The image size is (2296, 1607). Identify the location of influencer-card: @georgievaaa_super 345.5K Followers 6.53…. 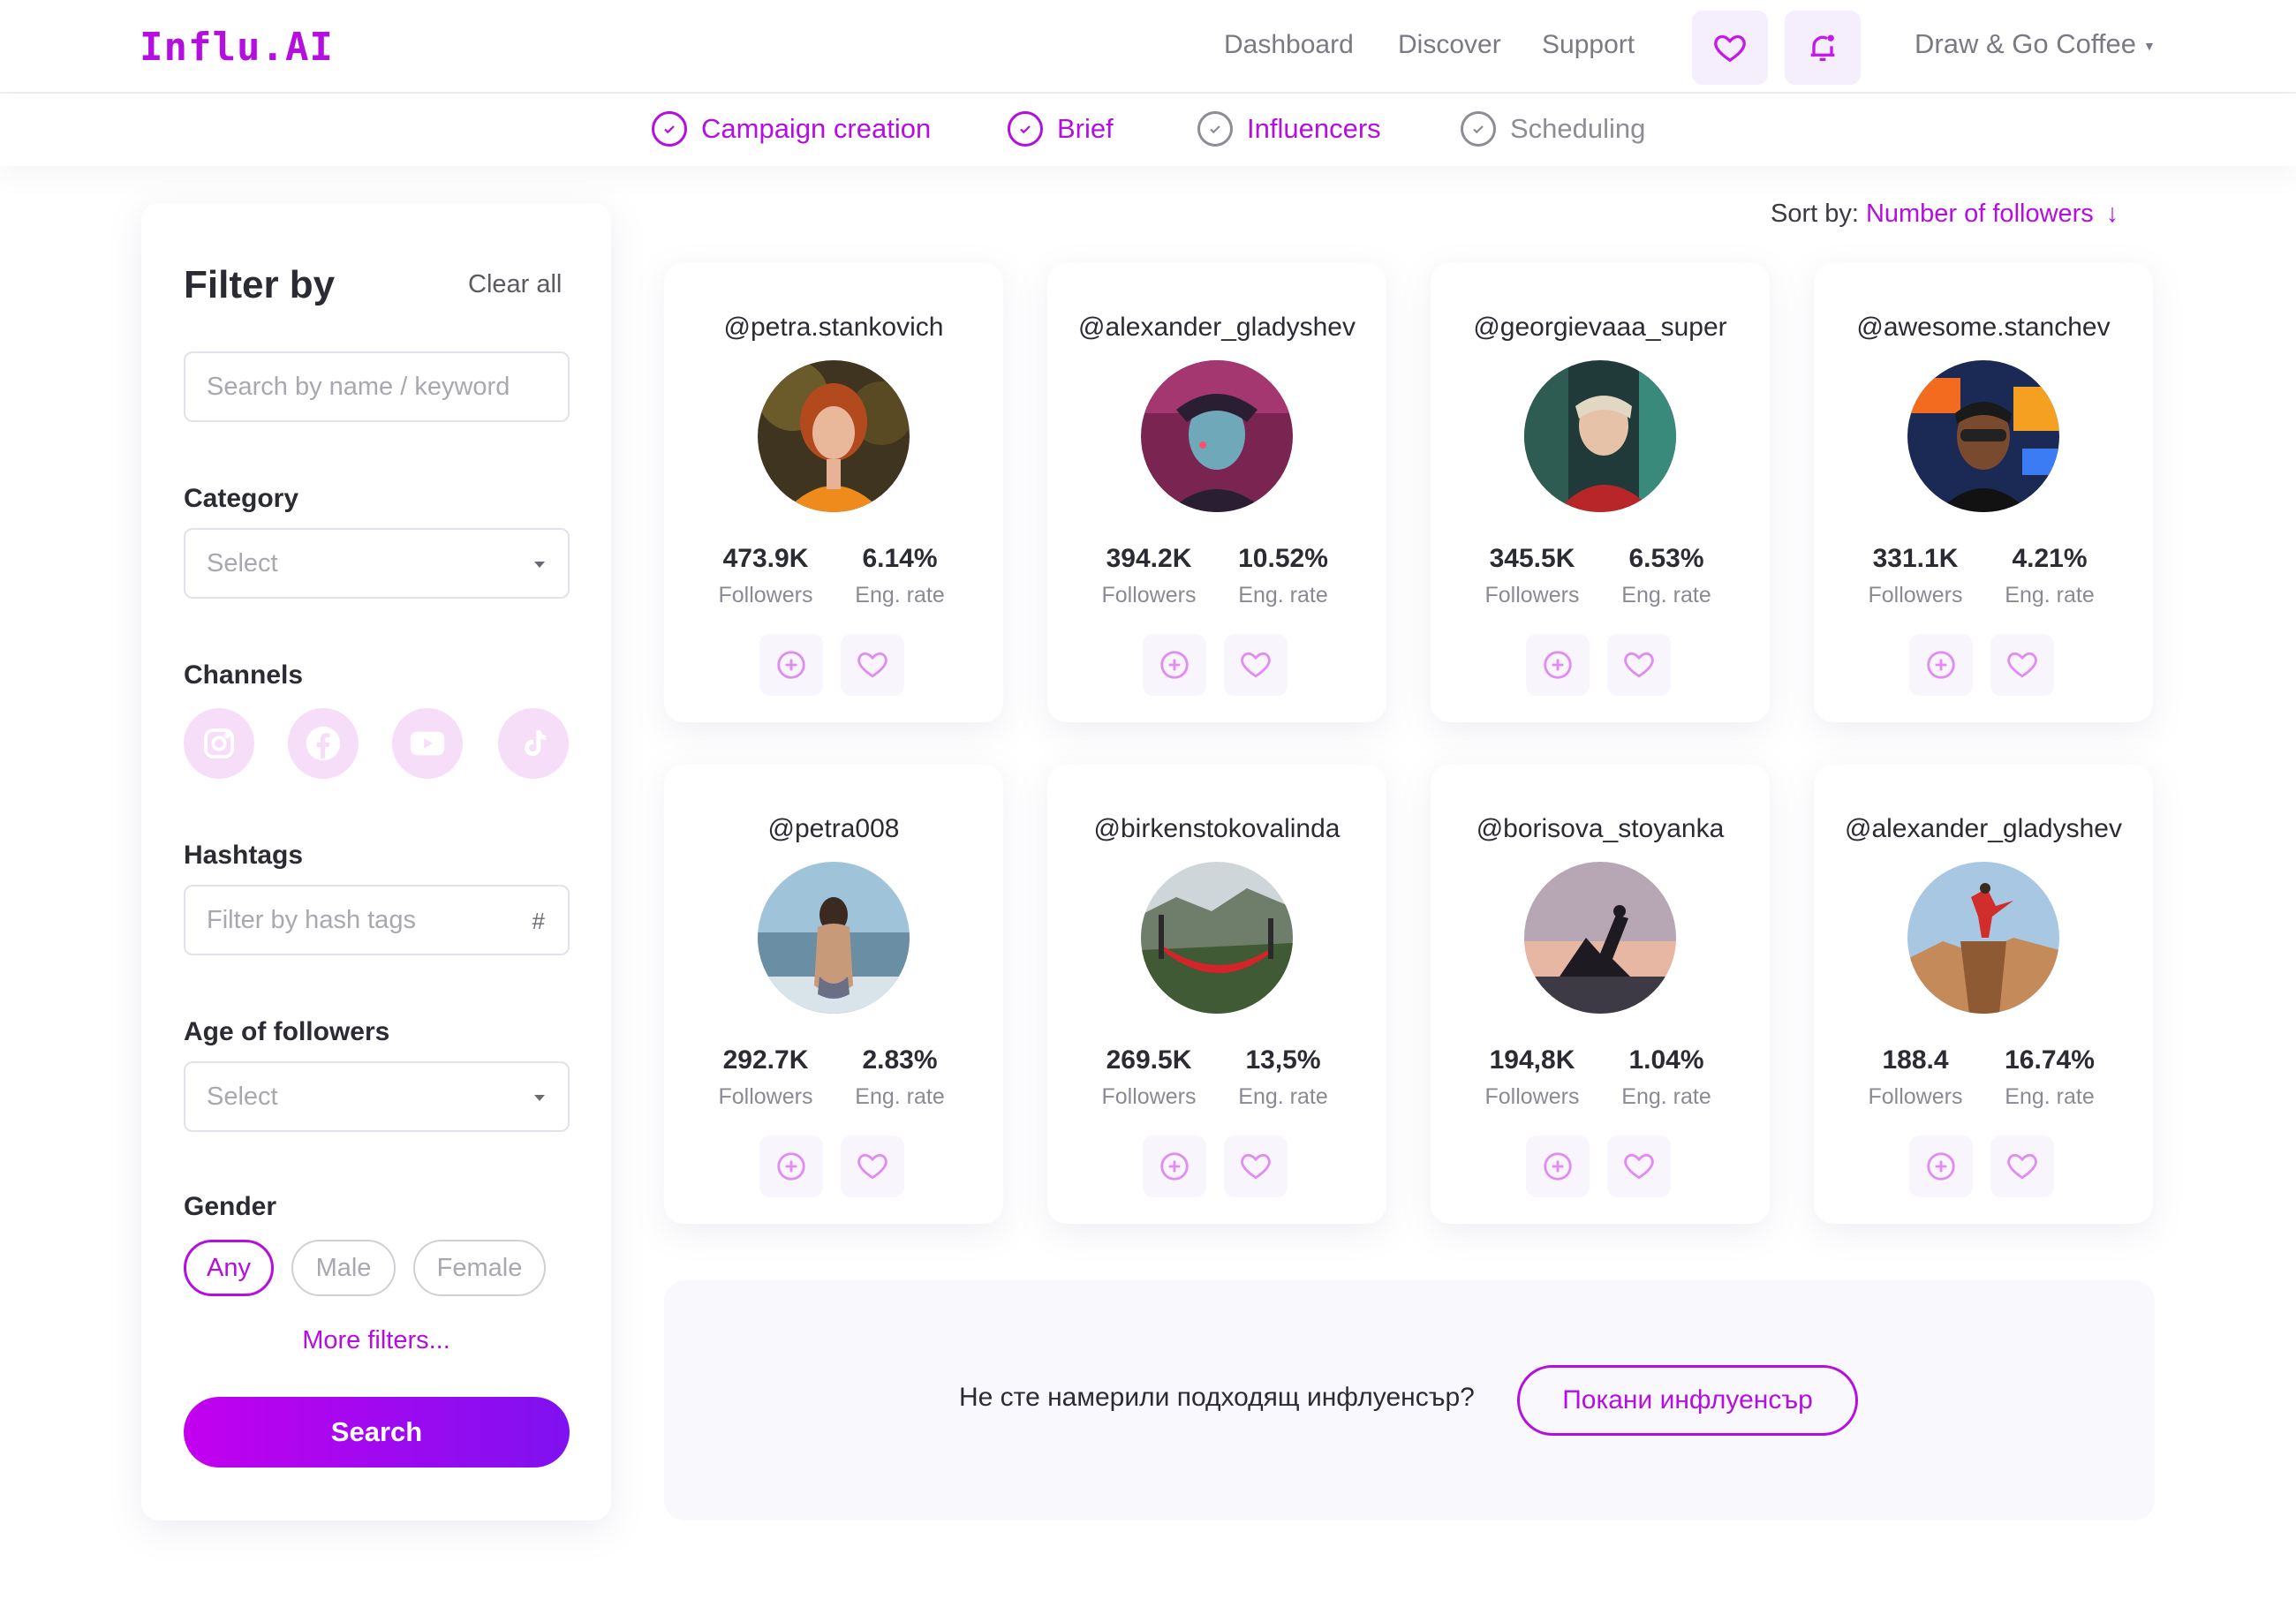
(1600, 492).